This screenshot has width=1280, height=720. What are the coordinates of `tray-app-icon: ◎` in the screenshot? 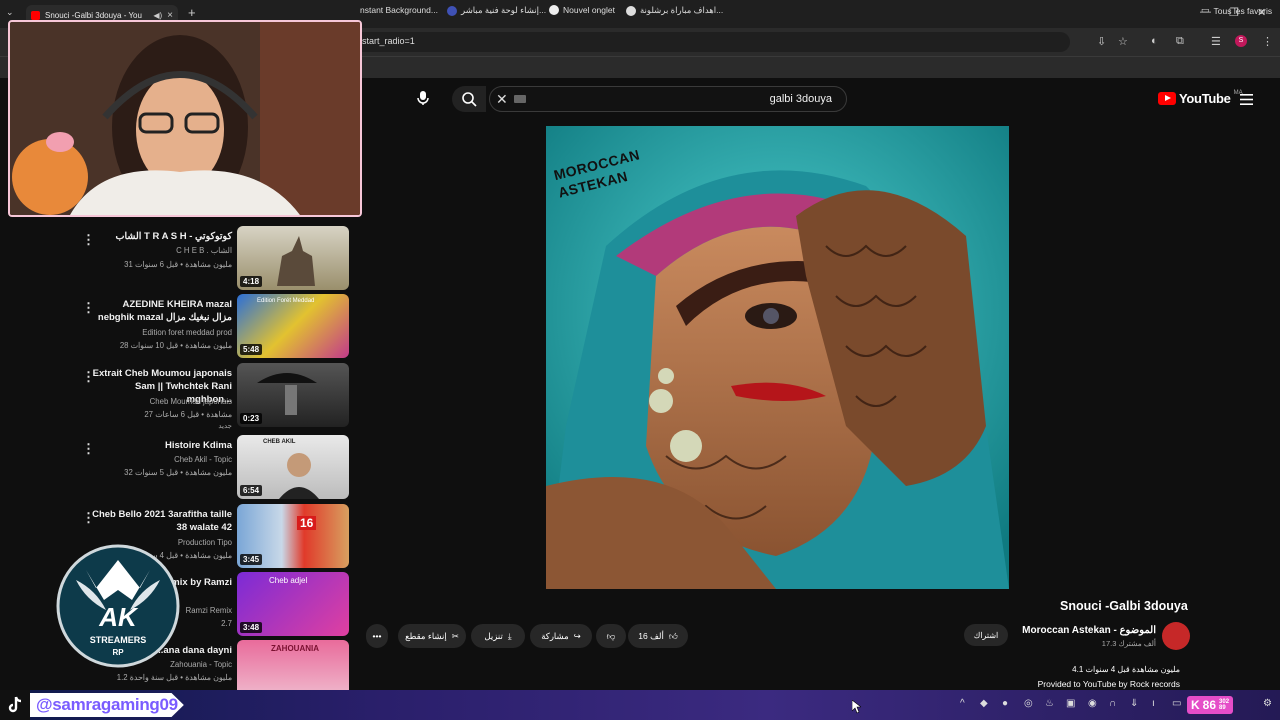 It's located at (1028, 703).